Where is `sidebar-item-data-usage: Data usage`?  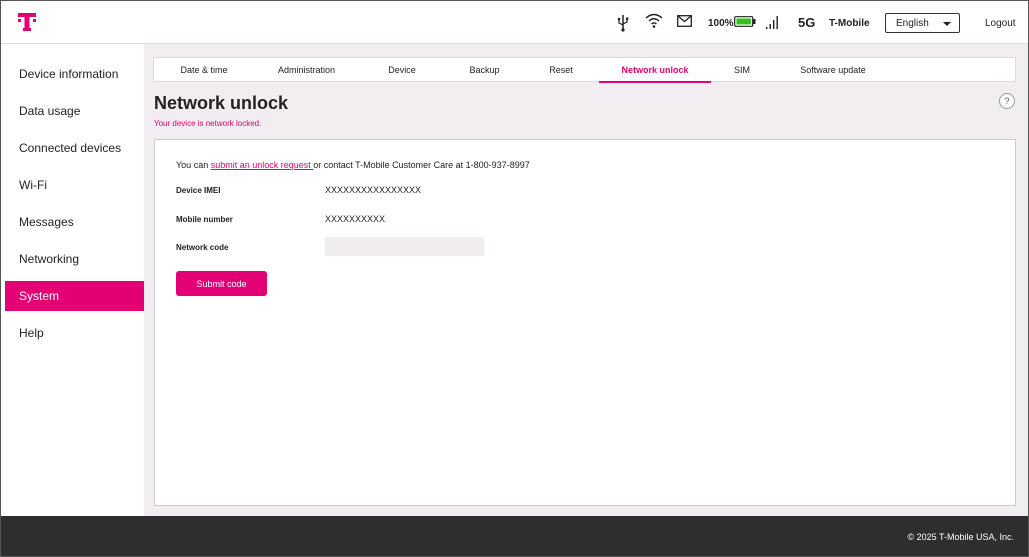 sidebar-item-data-usage: Data usage is located at coordinates (74, 111).